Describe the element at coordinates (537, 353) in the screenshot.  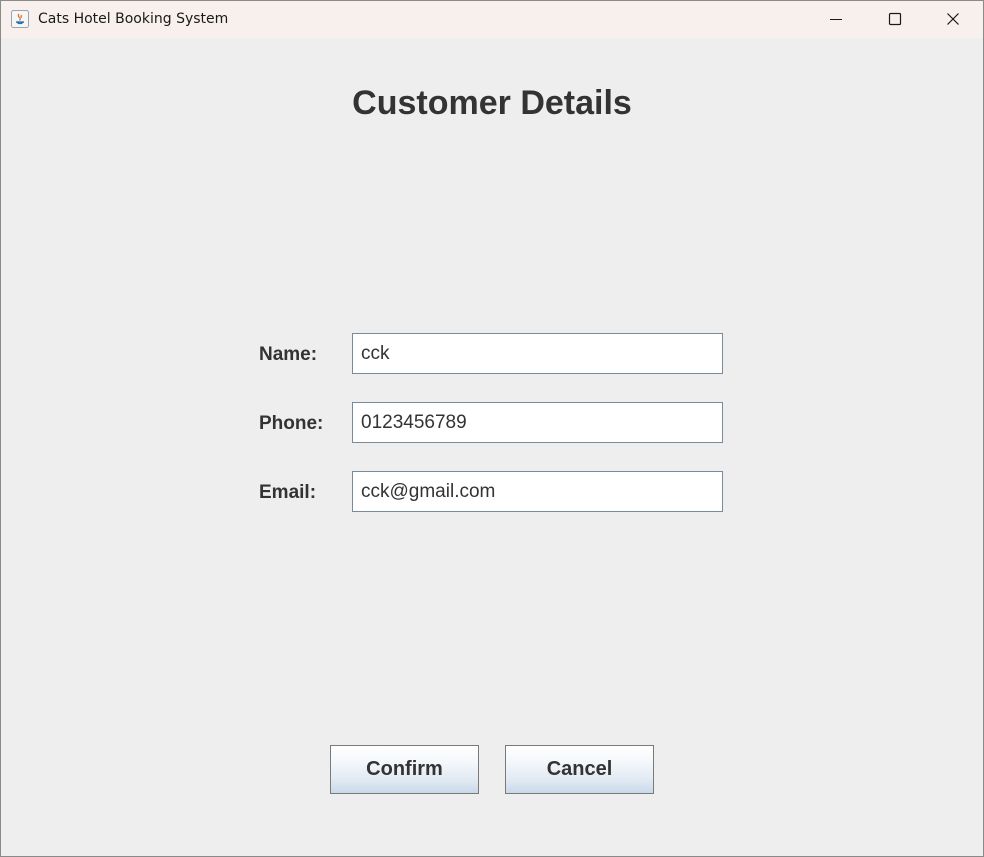
I see `name-field` at that location.